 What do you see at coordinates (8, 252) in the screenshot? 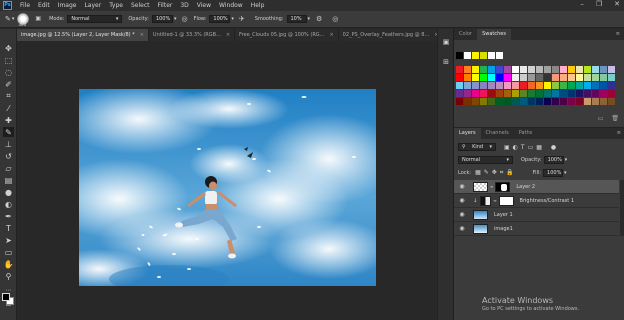
I see `rectangle-tool-icon: ▭` at bounding box center [8, 252].